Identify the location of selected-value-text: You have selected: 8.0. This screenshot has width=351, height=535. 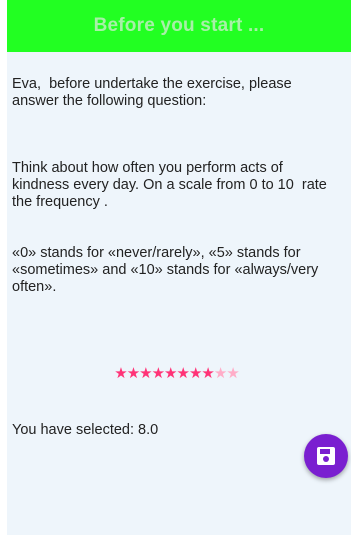
(85, 430).